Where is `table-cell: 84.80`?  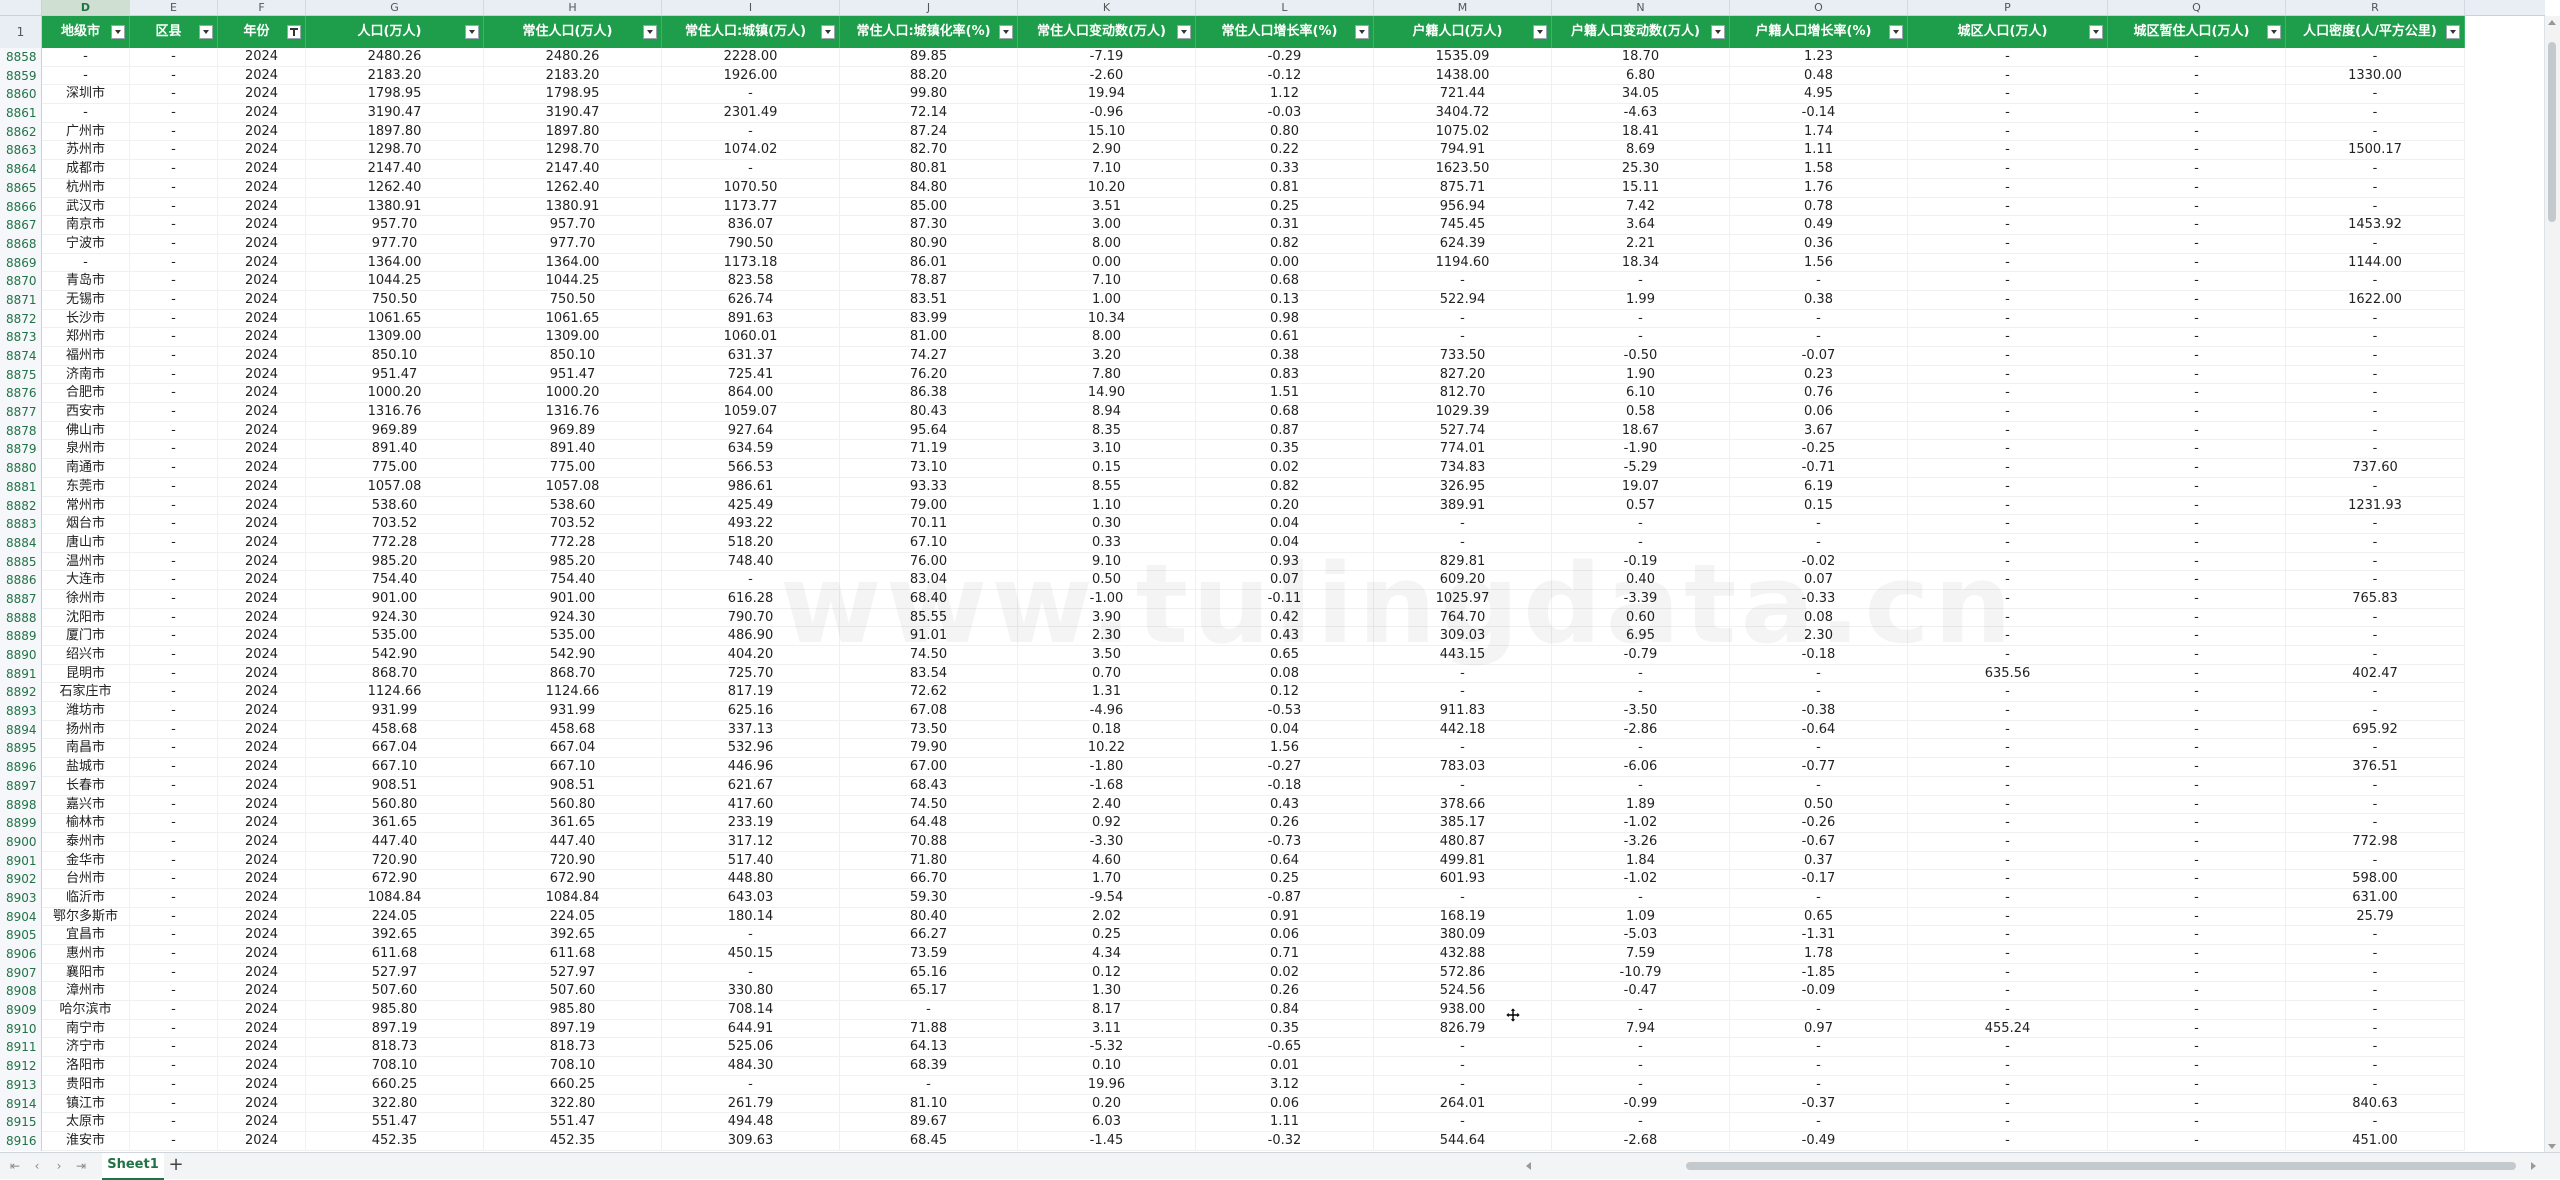
table-cell: 84.80 is located at coordinates (929, 188).